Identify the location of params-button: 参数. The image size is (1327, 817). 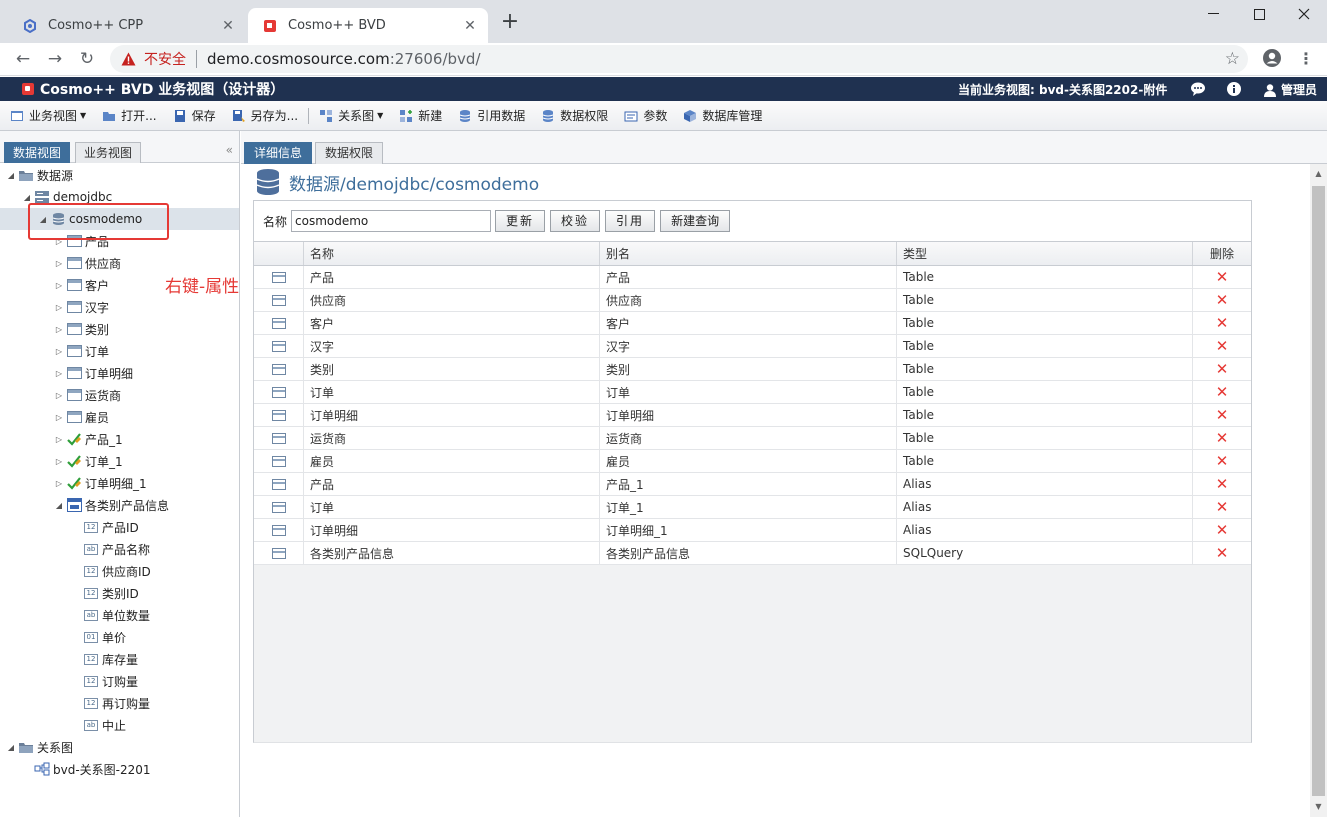
(645, 115).